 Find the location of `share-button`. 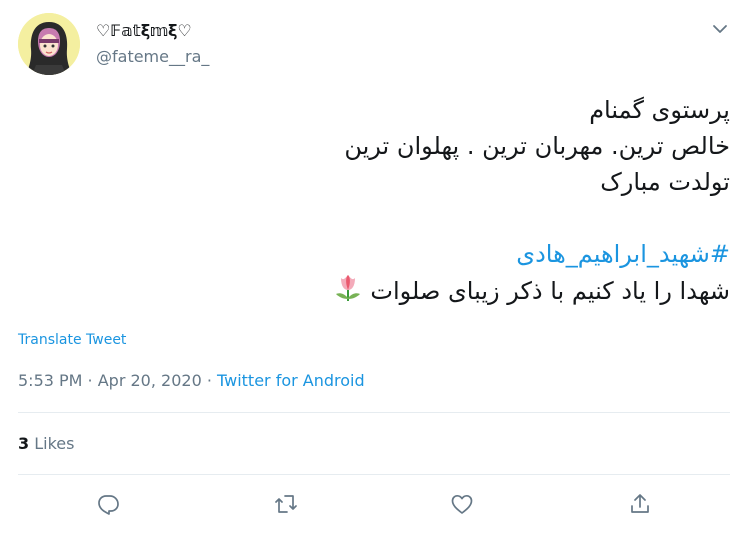

share-button is located at coordinates (640, 506).